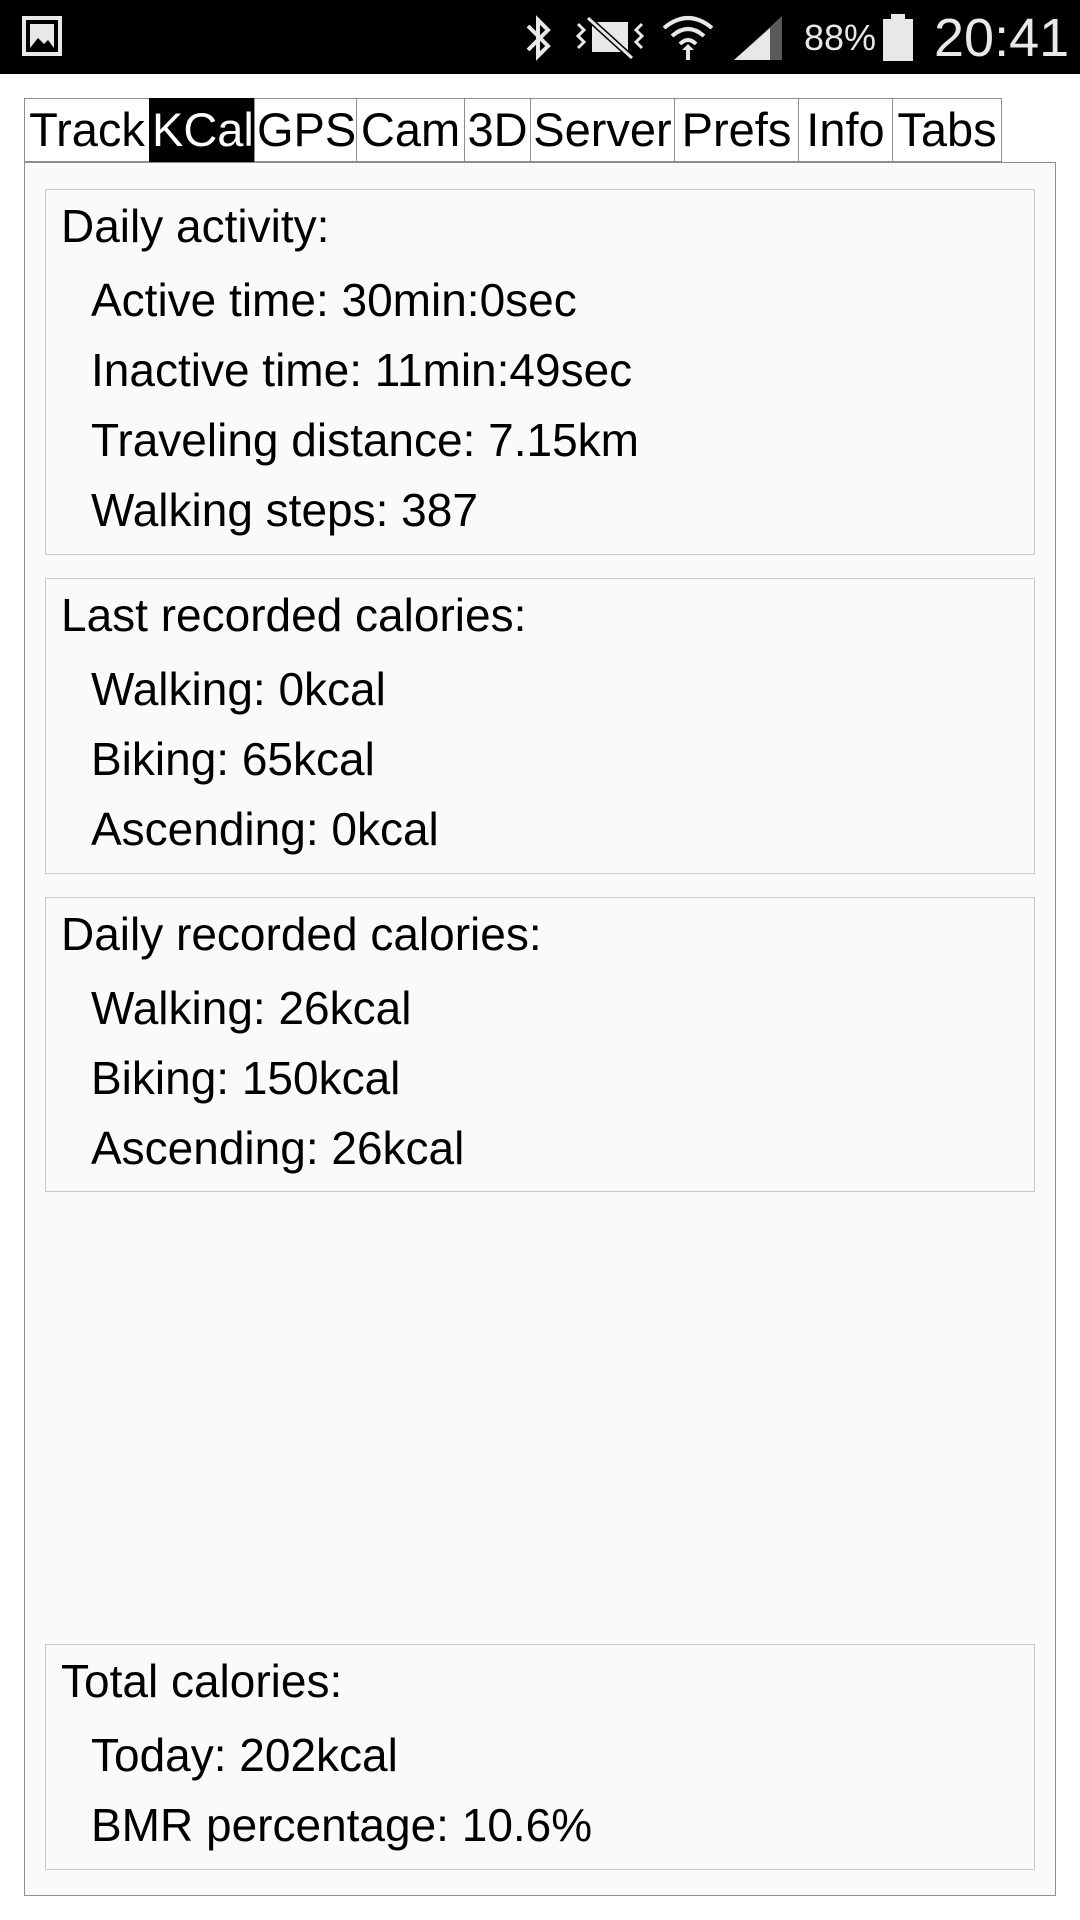 The height and width of the screenshot is (1920, 1080). What do you see at coordinates (238, 689) in the screenshot?
I see `last-walking: Walking: 0kcal` at bounding box center [238, 689].